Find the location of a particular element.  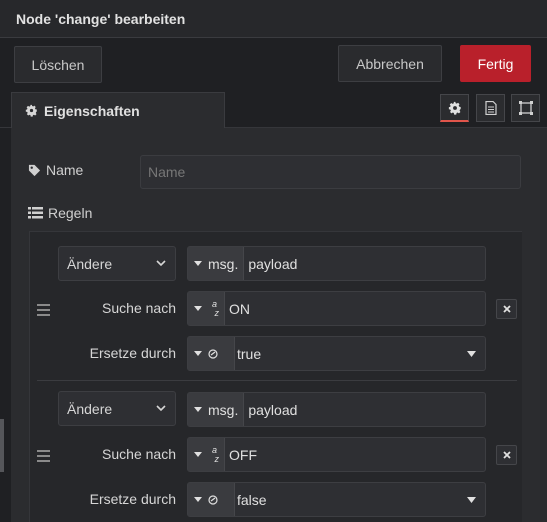

tab-properties-label: Eigenschaften is located at coordinates (92, 110).